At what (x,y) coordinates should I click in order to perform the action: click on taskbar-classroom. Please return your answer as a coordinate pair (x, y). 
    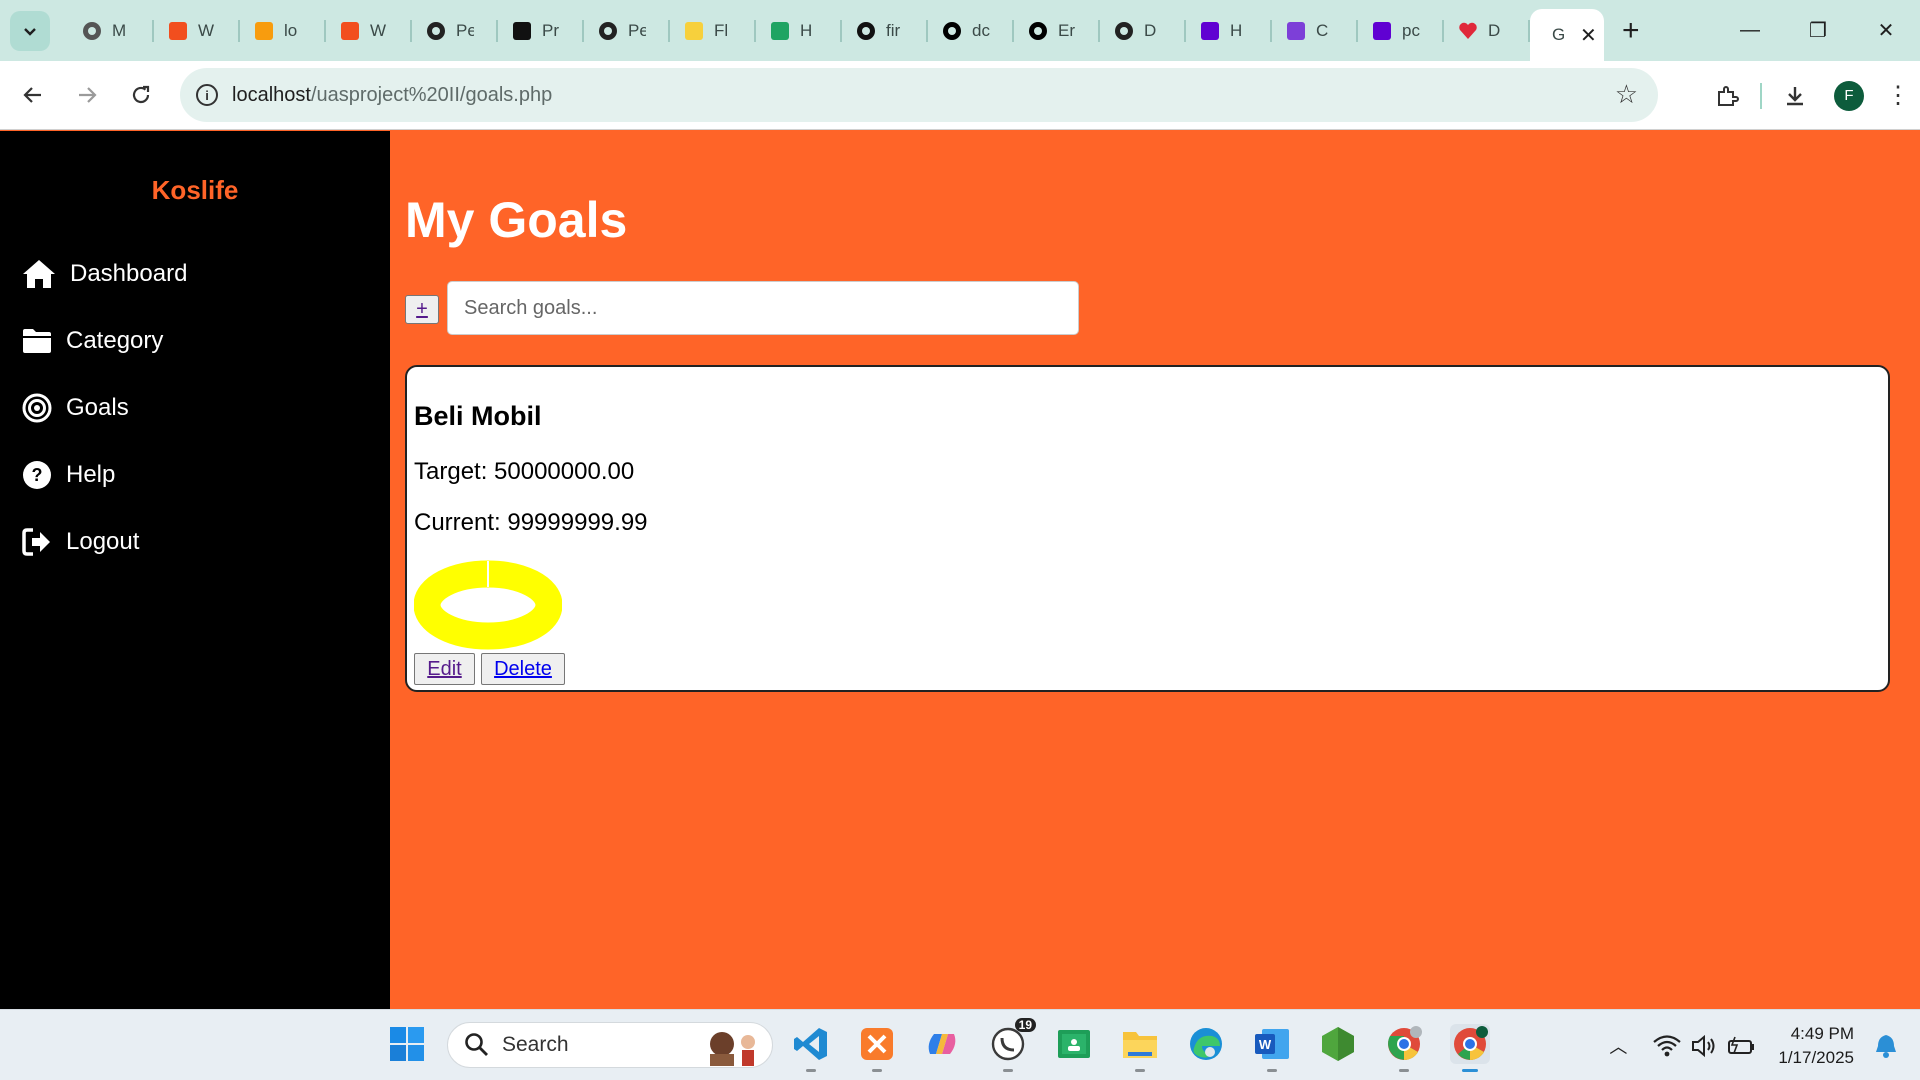
    Looking at the image, I should click on (1074, 1044).